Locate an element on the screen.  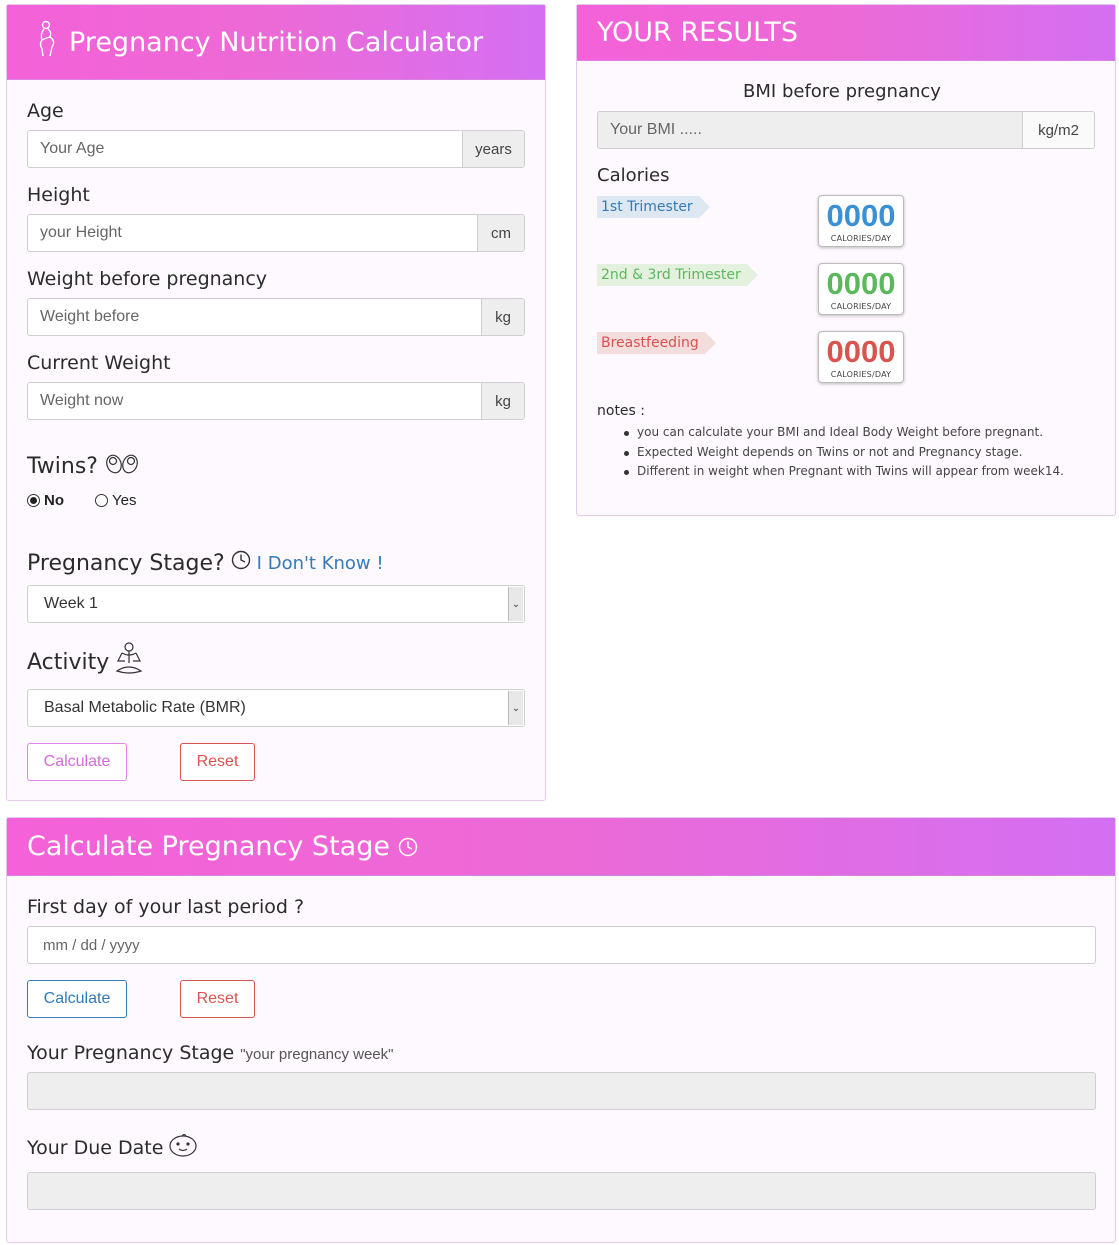
due-date-text: Your Due Date is located at coordinates (95, 1147).